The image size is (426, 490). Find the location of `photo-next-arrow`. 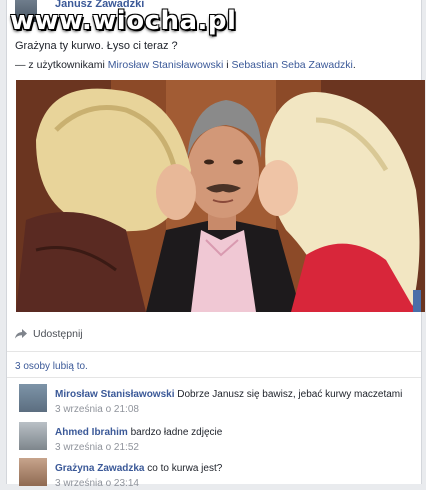

photo-next-arrow is located at coordinates (417, 301).